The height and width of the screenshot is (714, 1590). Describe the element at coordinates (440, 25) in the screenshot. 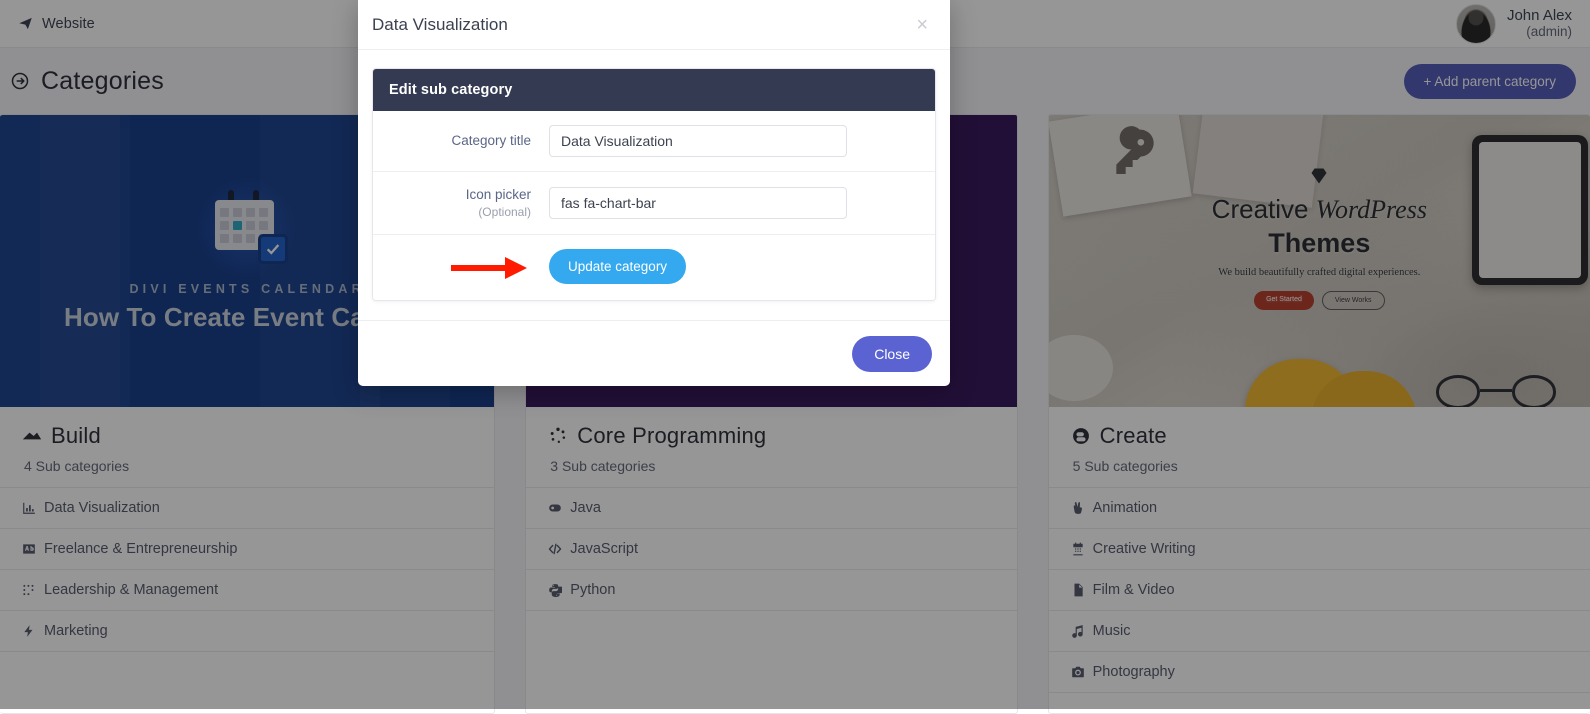

I see `modal-title: Data Visualization` at that location.